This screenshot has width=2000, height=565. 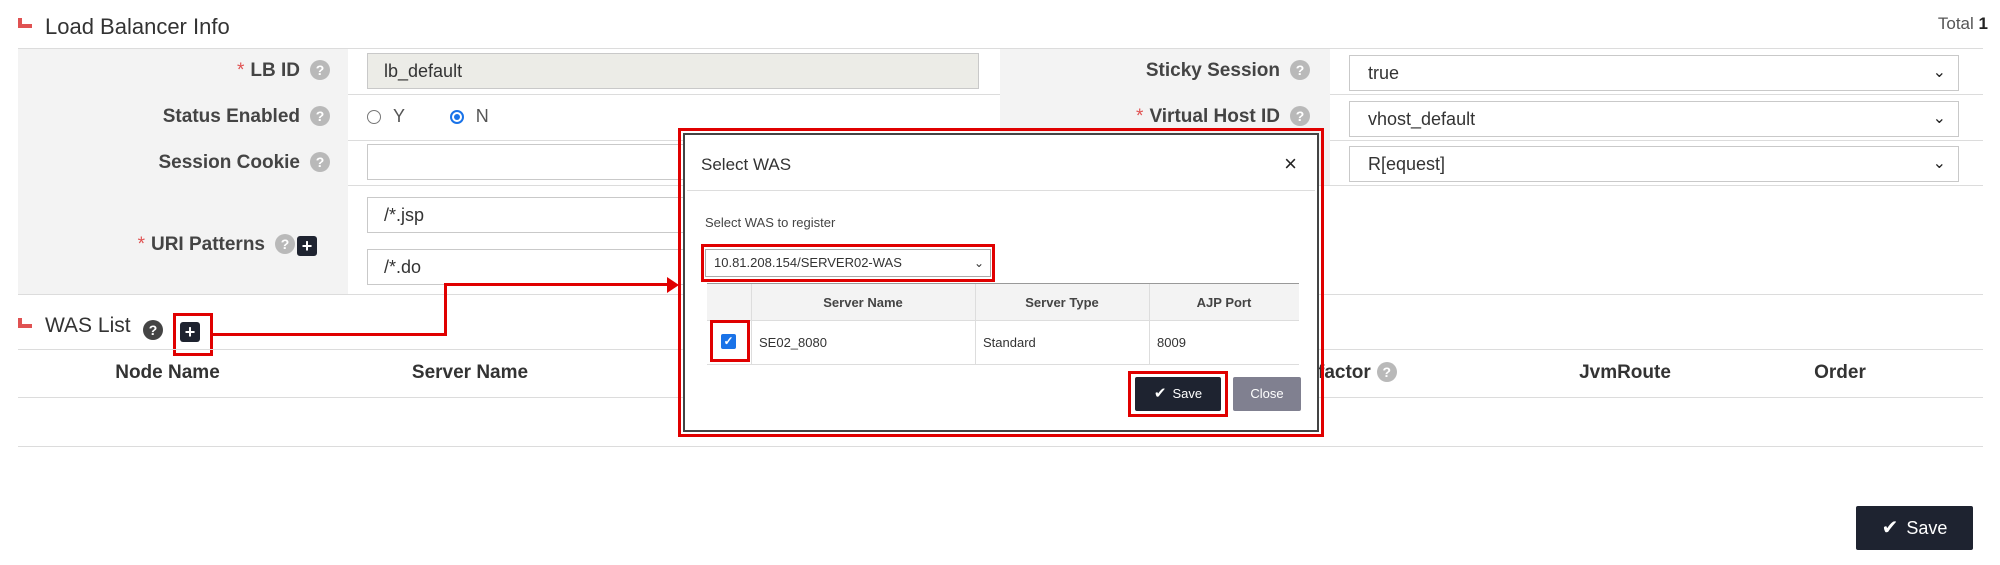 What do you see at coordinates (1962, 23) in the screenshot?
I see `total-count: Total 1` at bounding box center [1962, 23].